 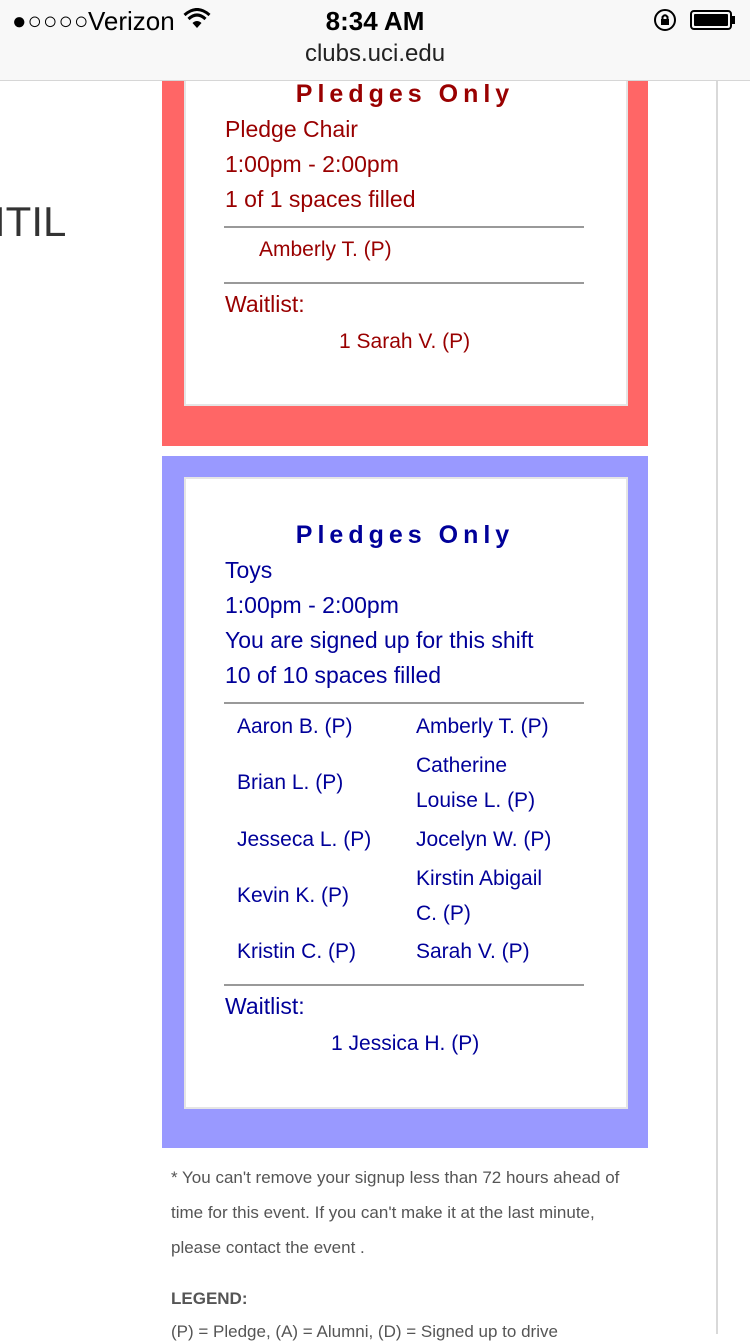 I want to click on battery-icon, so click(x=713, y=20).